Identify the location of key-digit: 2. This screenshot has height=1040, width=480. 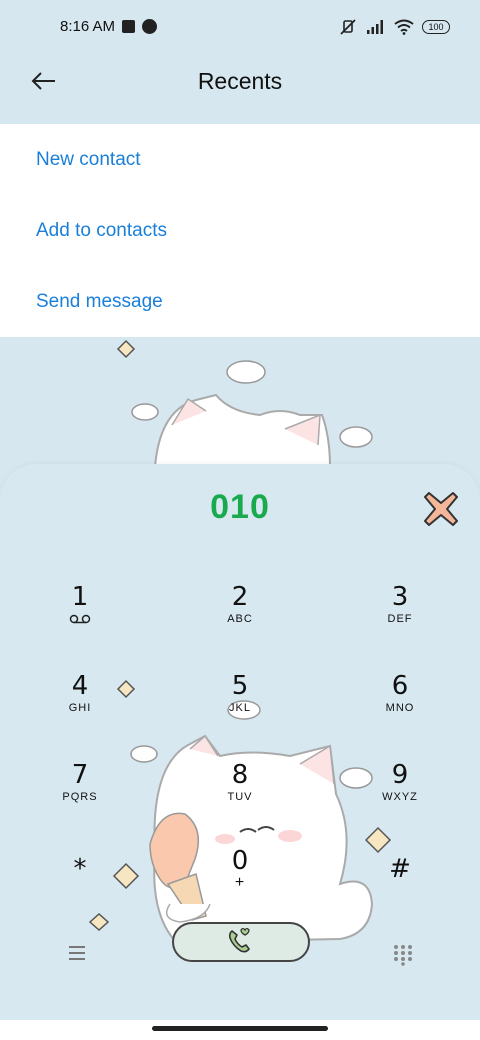
(240, 597).